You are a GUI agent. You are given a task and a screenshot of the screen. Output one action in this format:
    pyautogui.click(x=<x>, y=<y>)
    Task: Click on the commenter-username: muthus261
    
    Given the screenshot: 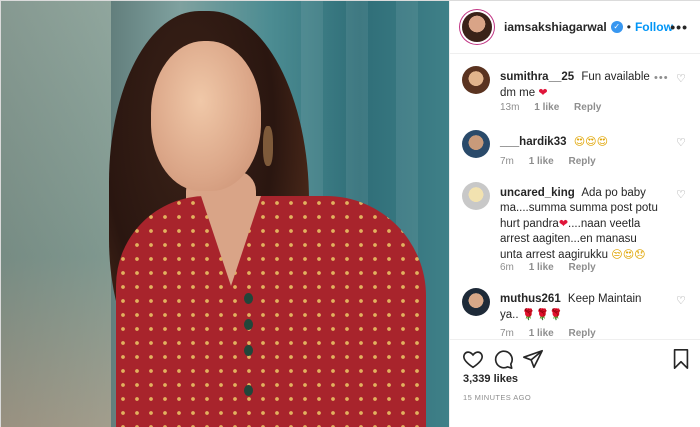 What is the action you would take?
    pyautogui.click(x=530, y=299)
    